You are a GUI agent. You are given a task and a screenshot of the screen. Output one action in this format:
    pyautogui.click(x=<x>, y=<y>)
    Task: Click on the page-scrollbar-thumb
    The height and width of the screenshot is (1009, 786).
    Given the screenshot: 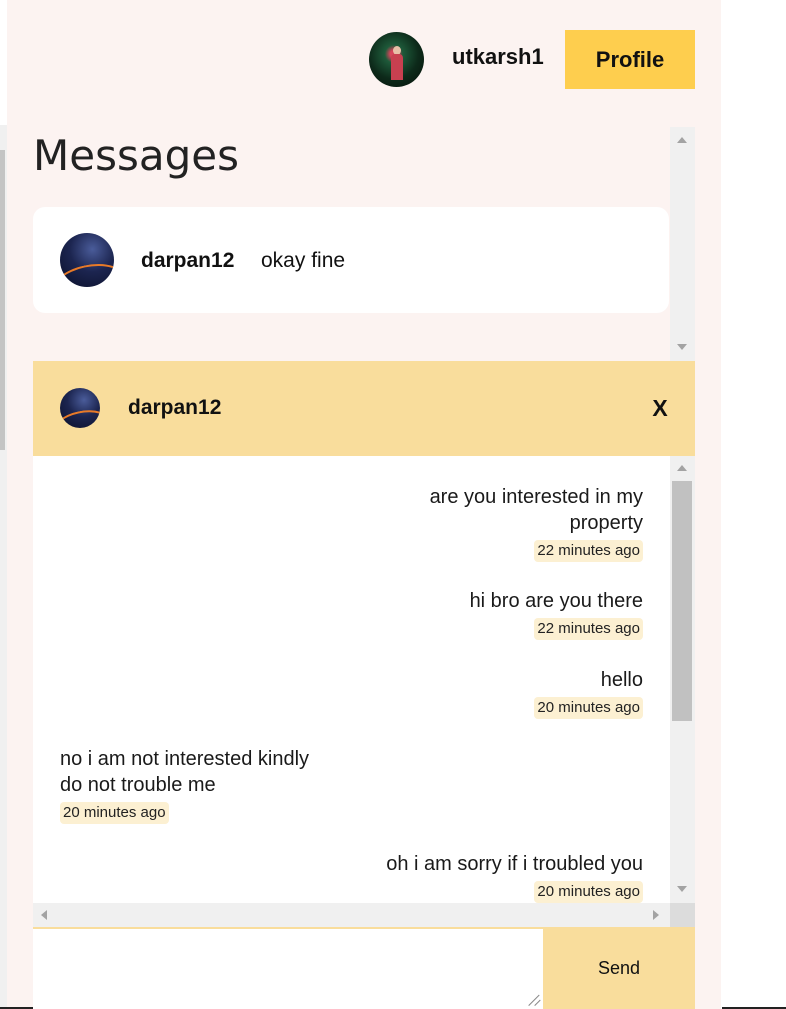 What is the action you would take?
    pyautogui.click(x=2, y=300)
    